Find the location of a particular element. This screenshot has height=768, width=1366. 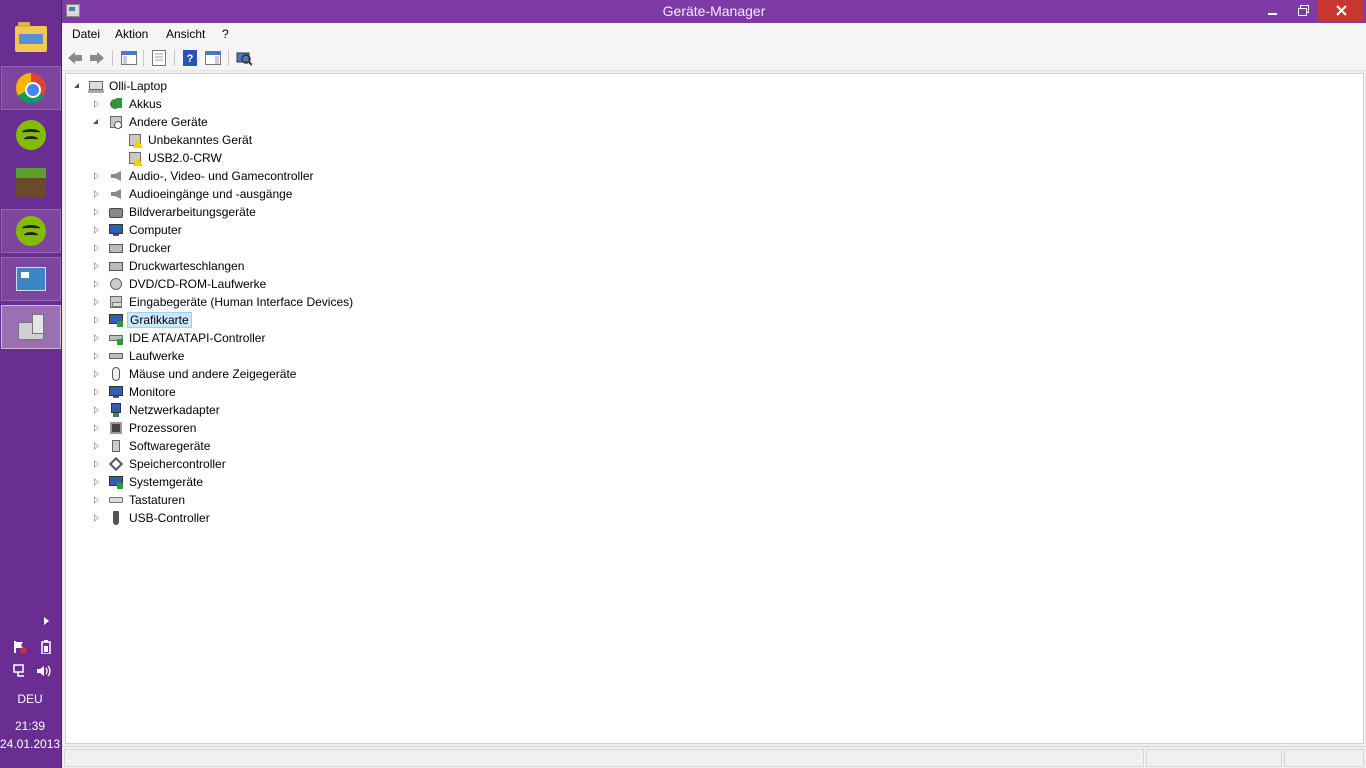

tree-node-drucker: Drucker is located at coordinates (132, 248).